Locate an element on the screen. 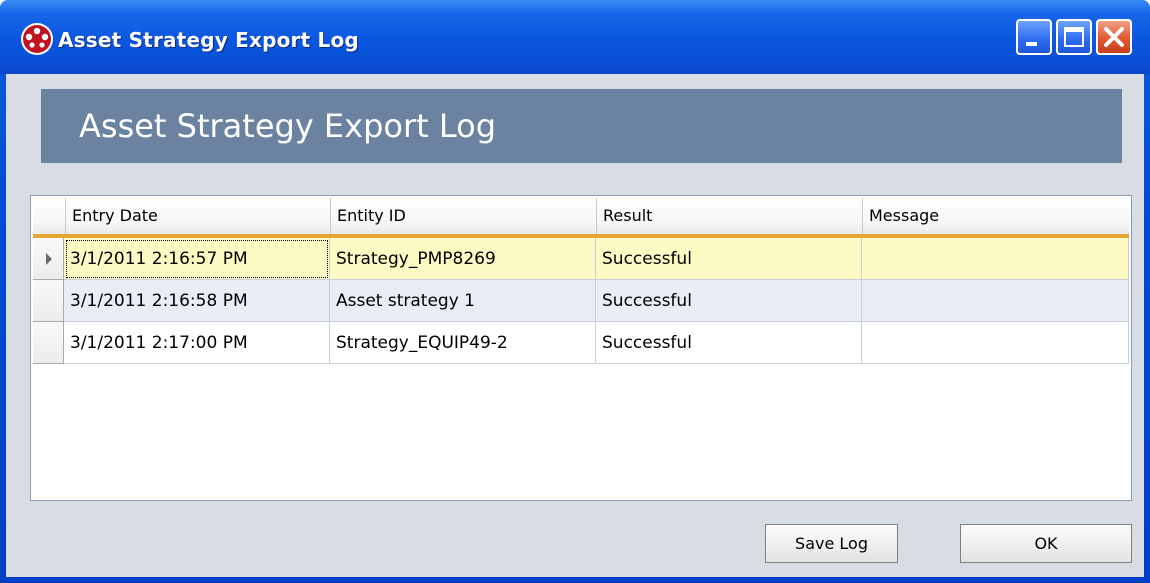 Image resolution: width=1150 pixels, height=583 pixels. close-button is located at coordinates (1114, 37).